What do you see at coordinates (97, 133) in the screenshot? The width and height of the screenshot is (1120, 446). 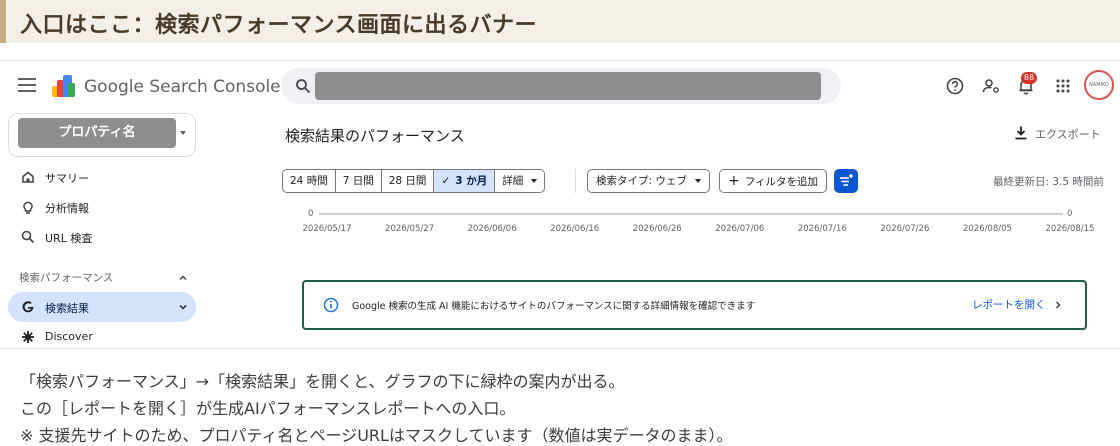 I see `property-name-masked: プロパティ名` at bounding box center [97, 133].